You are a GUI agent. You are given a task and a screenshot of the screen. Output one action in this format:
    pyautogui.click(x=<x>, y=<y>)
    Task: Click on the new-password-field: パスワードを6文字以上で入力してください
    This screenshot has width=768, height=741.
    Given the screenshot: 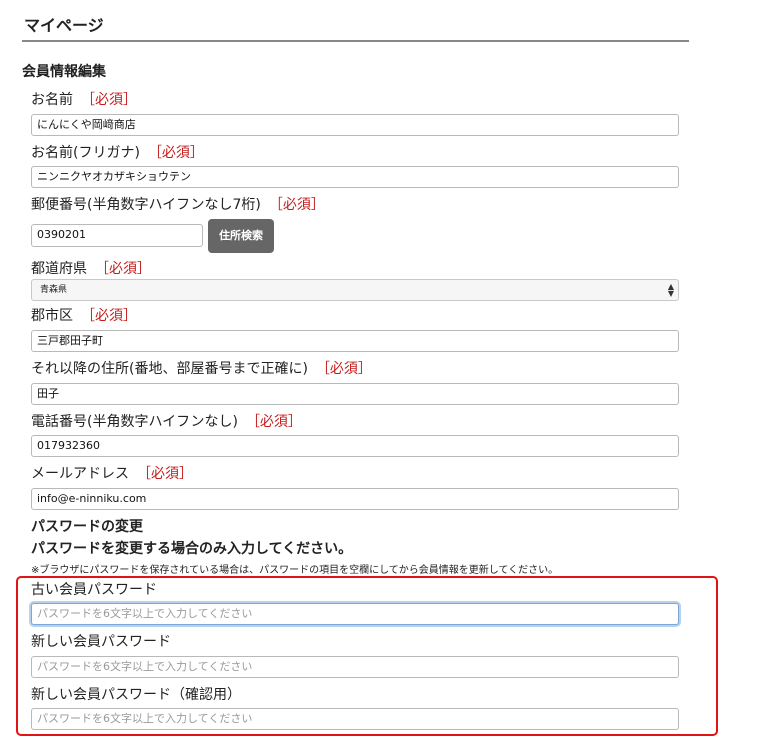 What is the action you would take?
    pyautogui.click(x=355, y=667)
    